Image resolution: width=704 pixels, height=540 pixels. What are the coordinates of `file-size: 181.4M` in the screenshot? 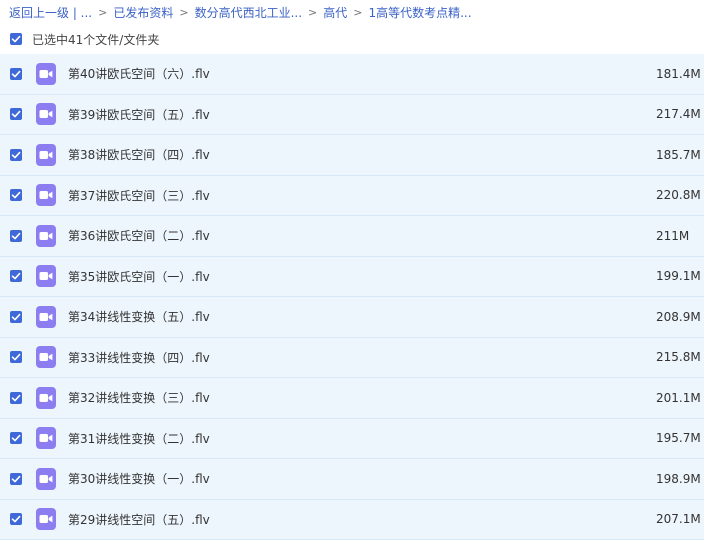 It's located at (678, 74).